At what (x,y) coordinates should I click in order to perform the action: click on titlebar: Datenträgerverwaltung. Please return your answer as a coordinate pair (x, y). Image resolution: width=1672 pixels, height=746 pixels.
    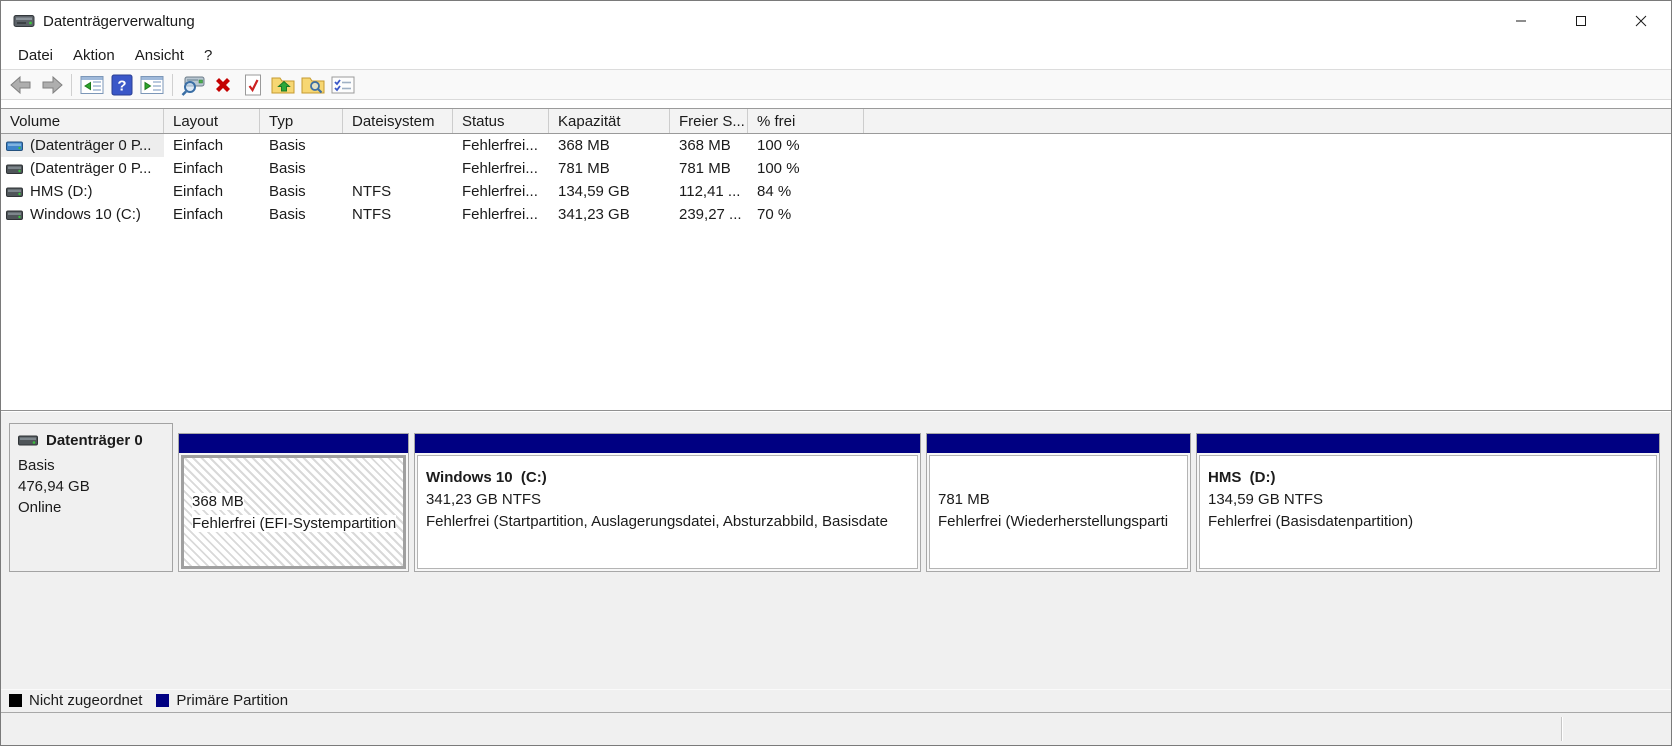
    Looking at the image, I should click on (836, 21).